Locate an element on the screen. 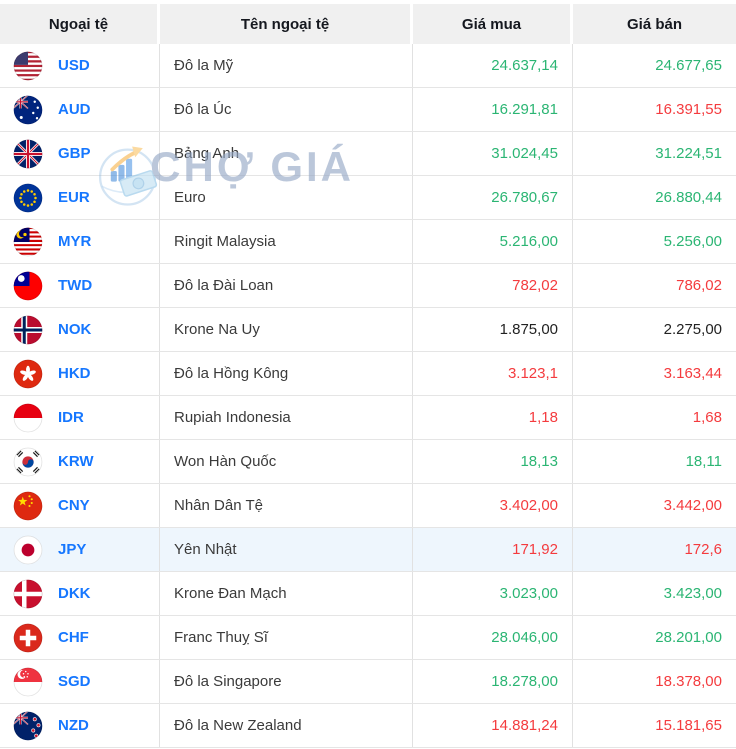 The width and height of the screenshot is (736, 749). currency-row-eur: EUR Euro 26.780,67 26.880,44 is located at coordinates (368, 198).